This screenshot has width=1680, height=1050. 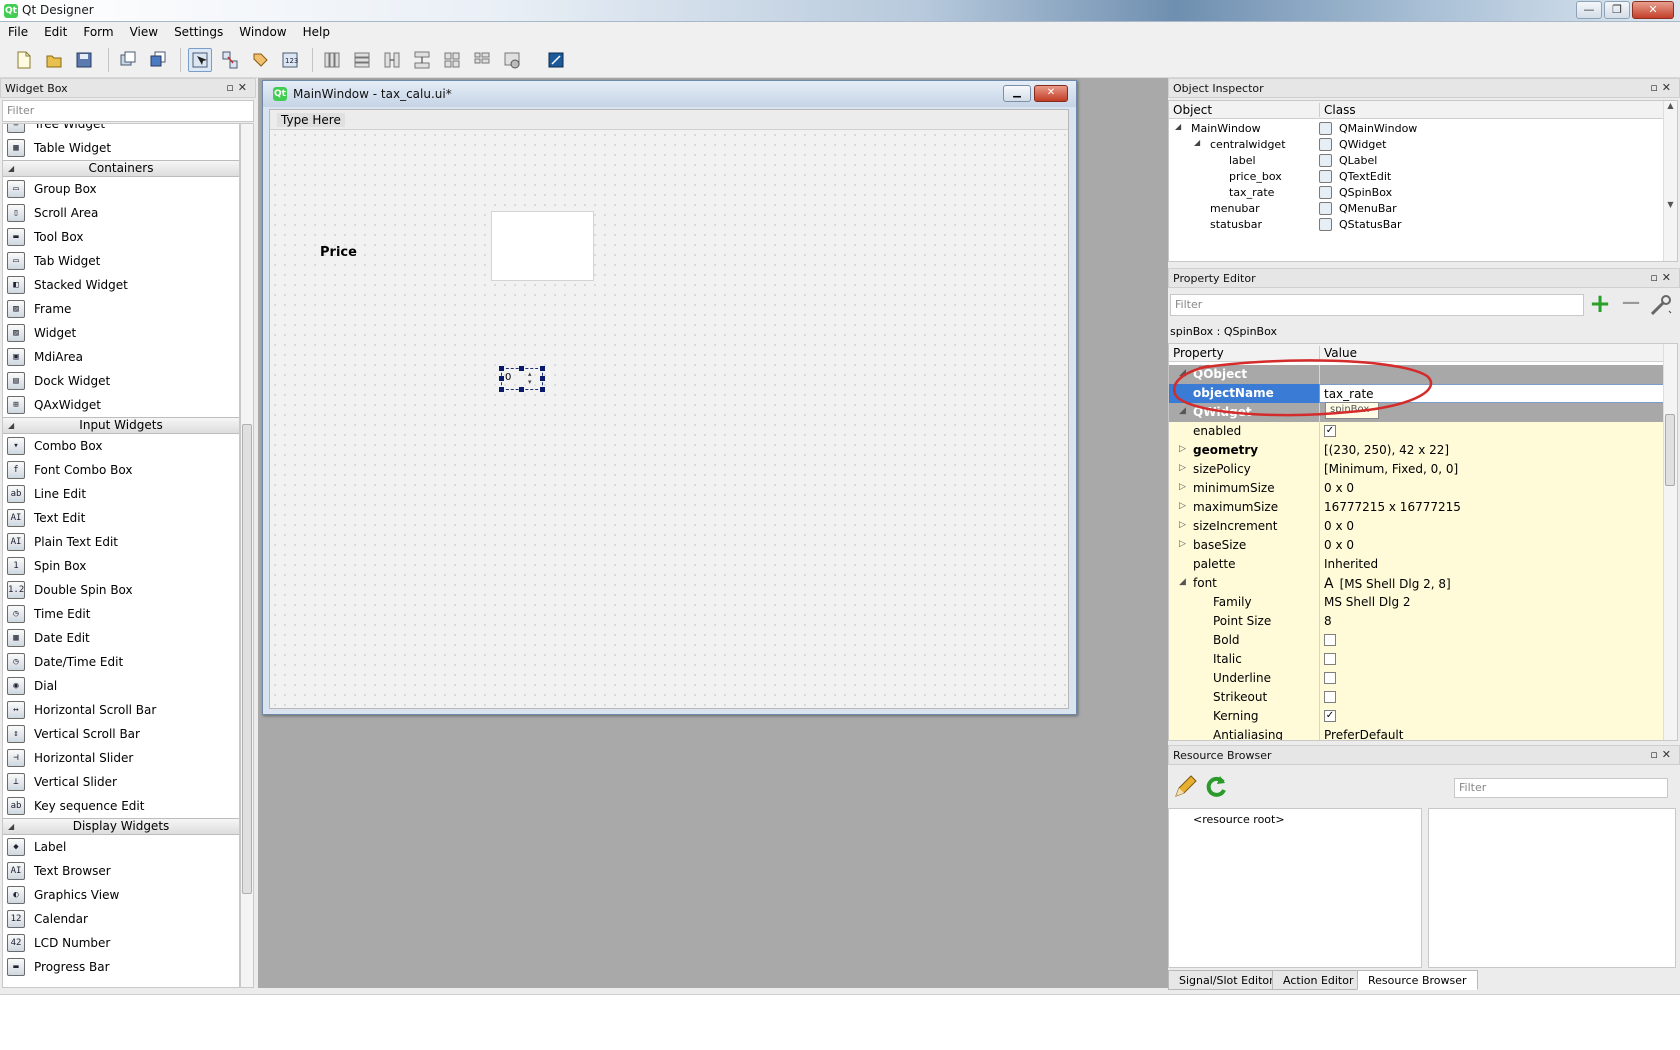 What do you see at coordinates (1493, 733) in the screenshot?
I see `property-value: PreferDefault` at bounding box center [1493, 733].